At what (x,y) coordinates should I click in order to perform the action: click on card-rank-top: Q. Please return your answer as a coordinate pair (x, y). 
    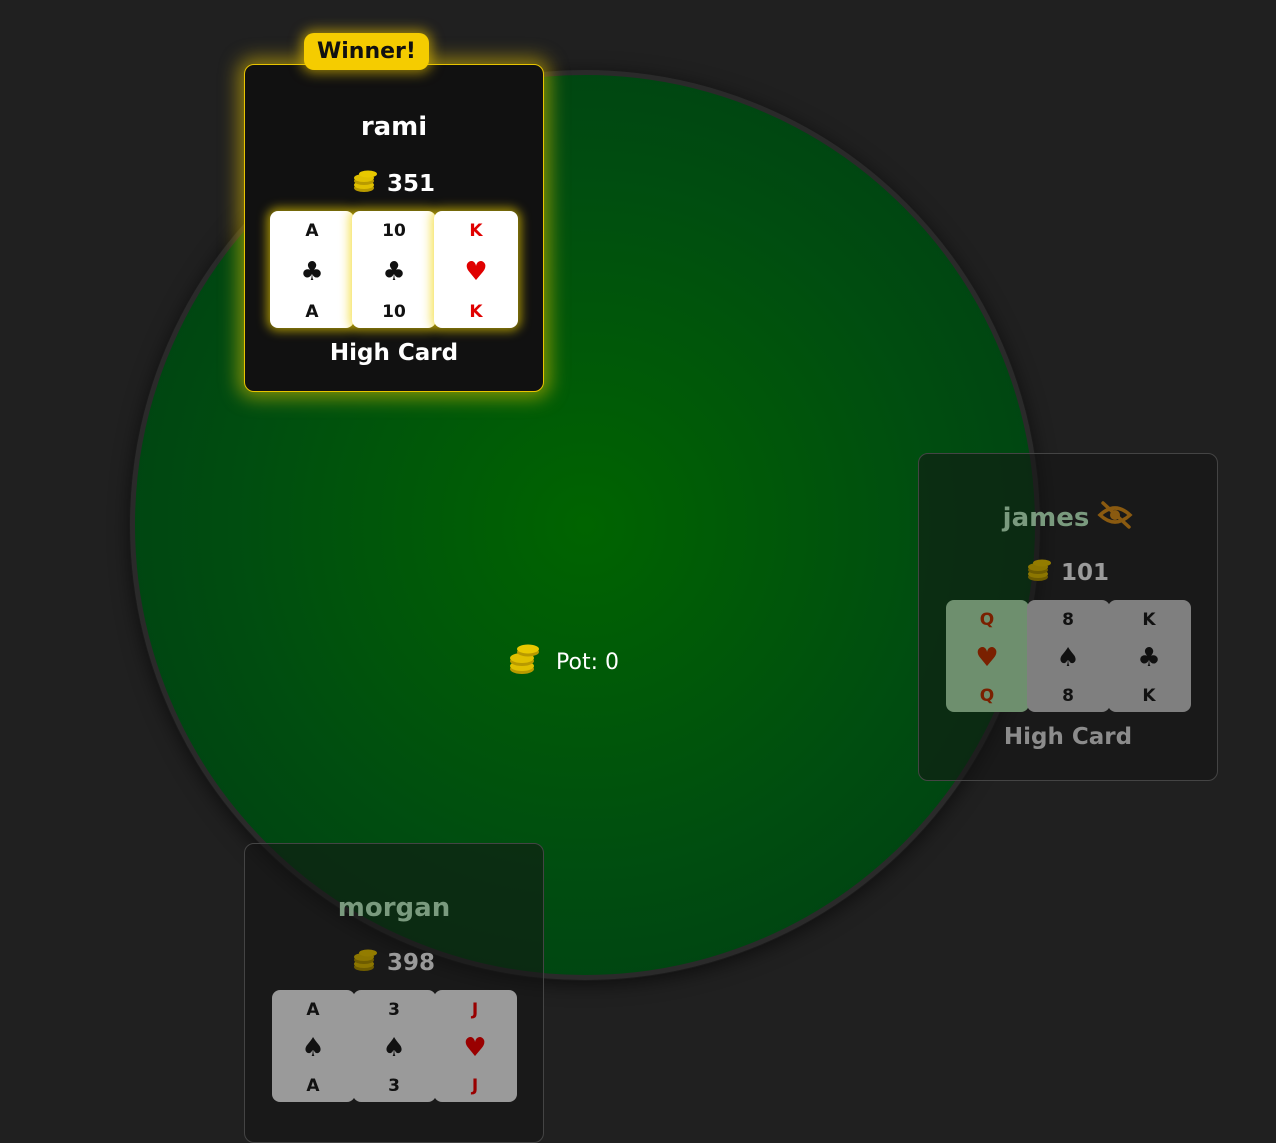
    Looking at the image, I should click on (987, 620).